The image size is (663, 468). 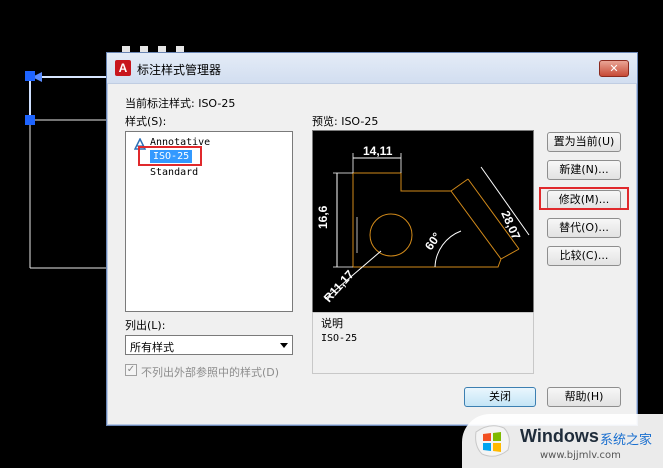 What do you see at coordinates (123, 68) in the screenshot?
I see `autocad-logo-icon: A` at bounding box center [123, 68].